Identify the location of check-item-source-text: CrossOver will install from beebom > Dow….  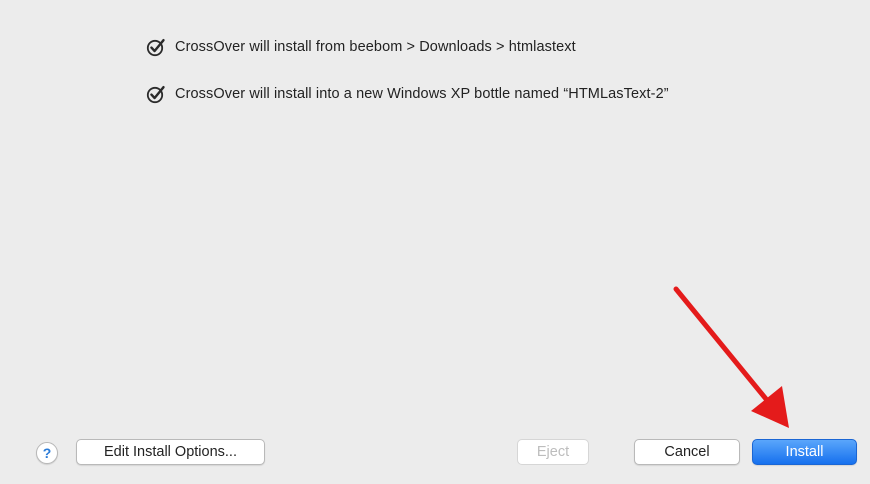
(375, 47).